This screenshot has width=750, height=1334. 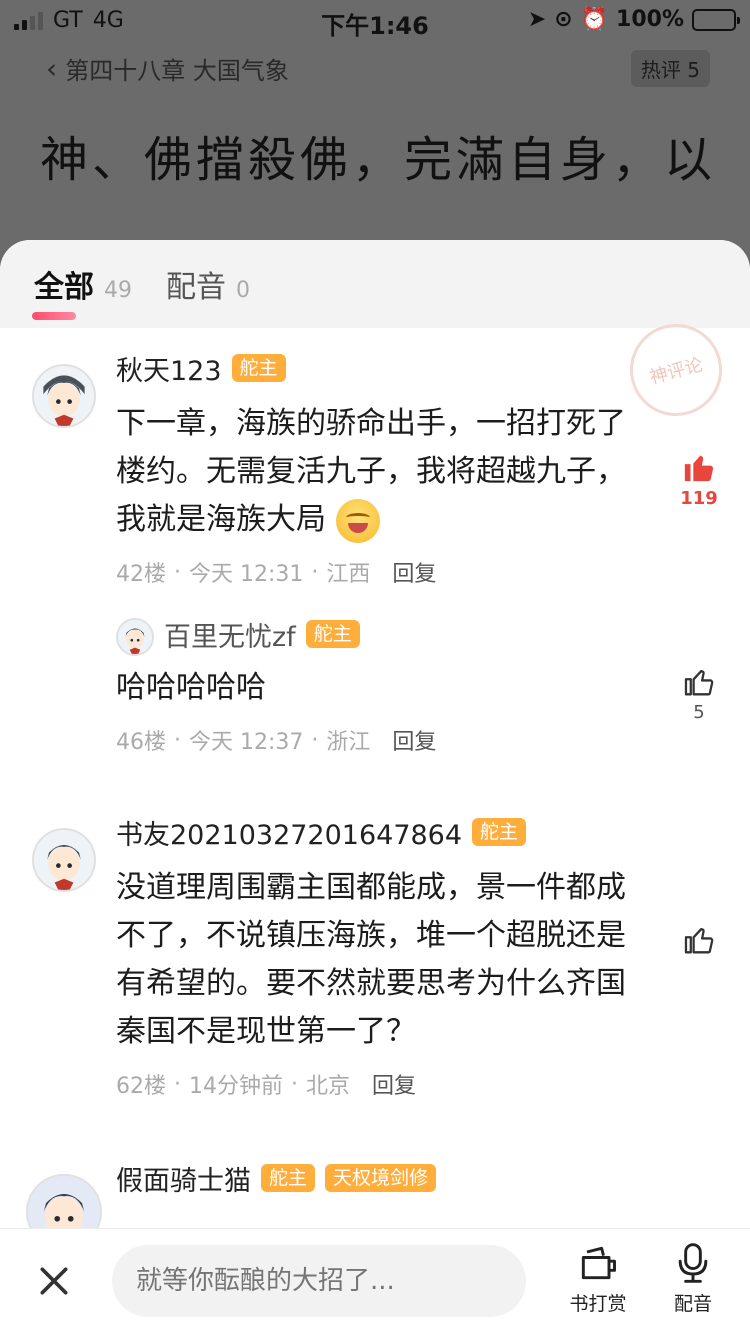 I want to click on back-chevron-icon: ‹, so click(x=51, y=68).